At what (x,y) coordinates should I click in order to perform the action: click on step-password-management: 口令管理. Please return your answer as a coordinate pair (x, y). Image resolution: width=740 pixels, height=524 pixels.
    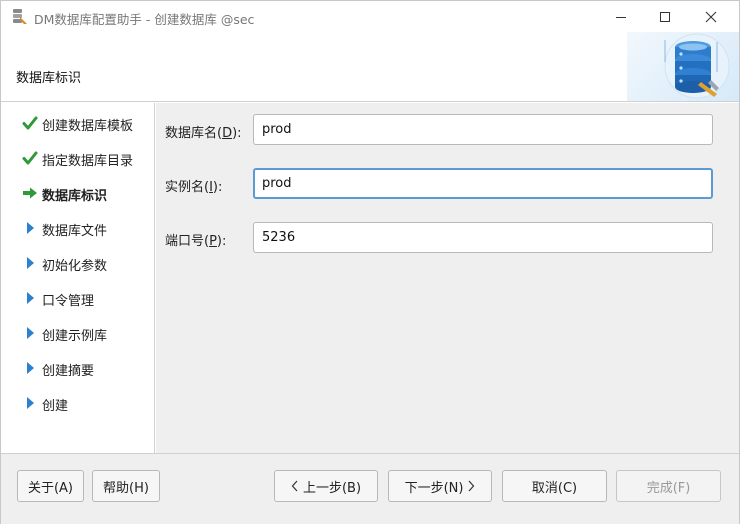
    Looking at the image, I should click on (79, 298).